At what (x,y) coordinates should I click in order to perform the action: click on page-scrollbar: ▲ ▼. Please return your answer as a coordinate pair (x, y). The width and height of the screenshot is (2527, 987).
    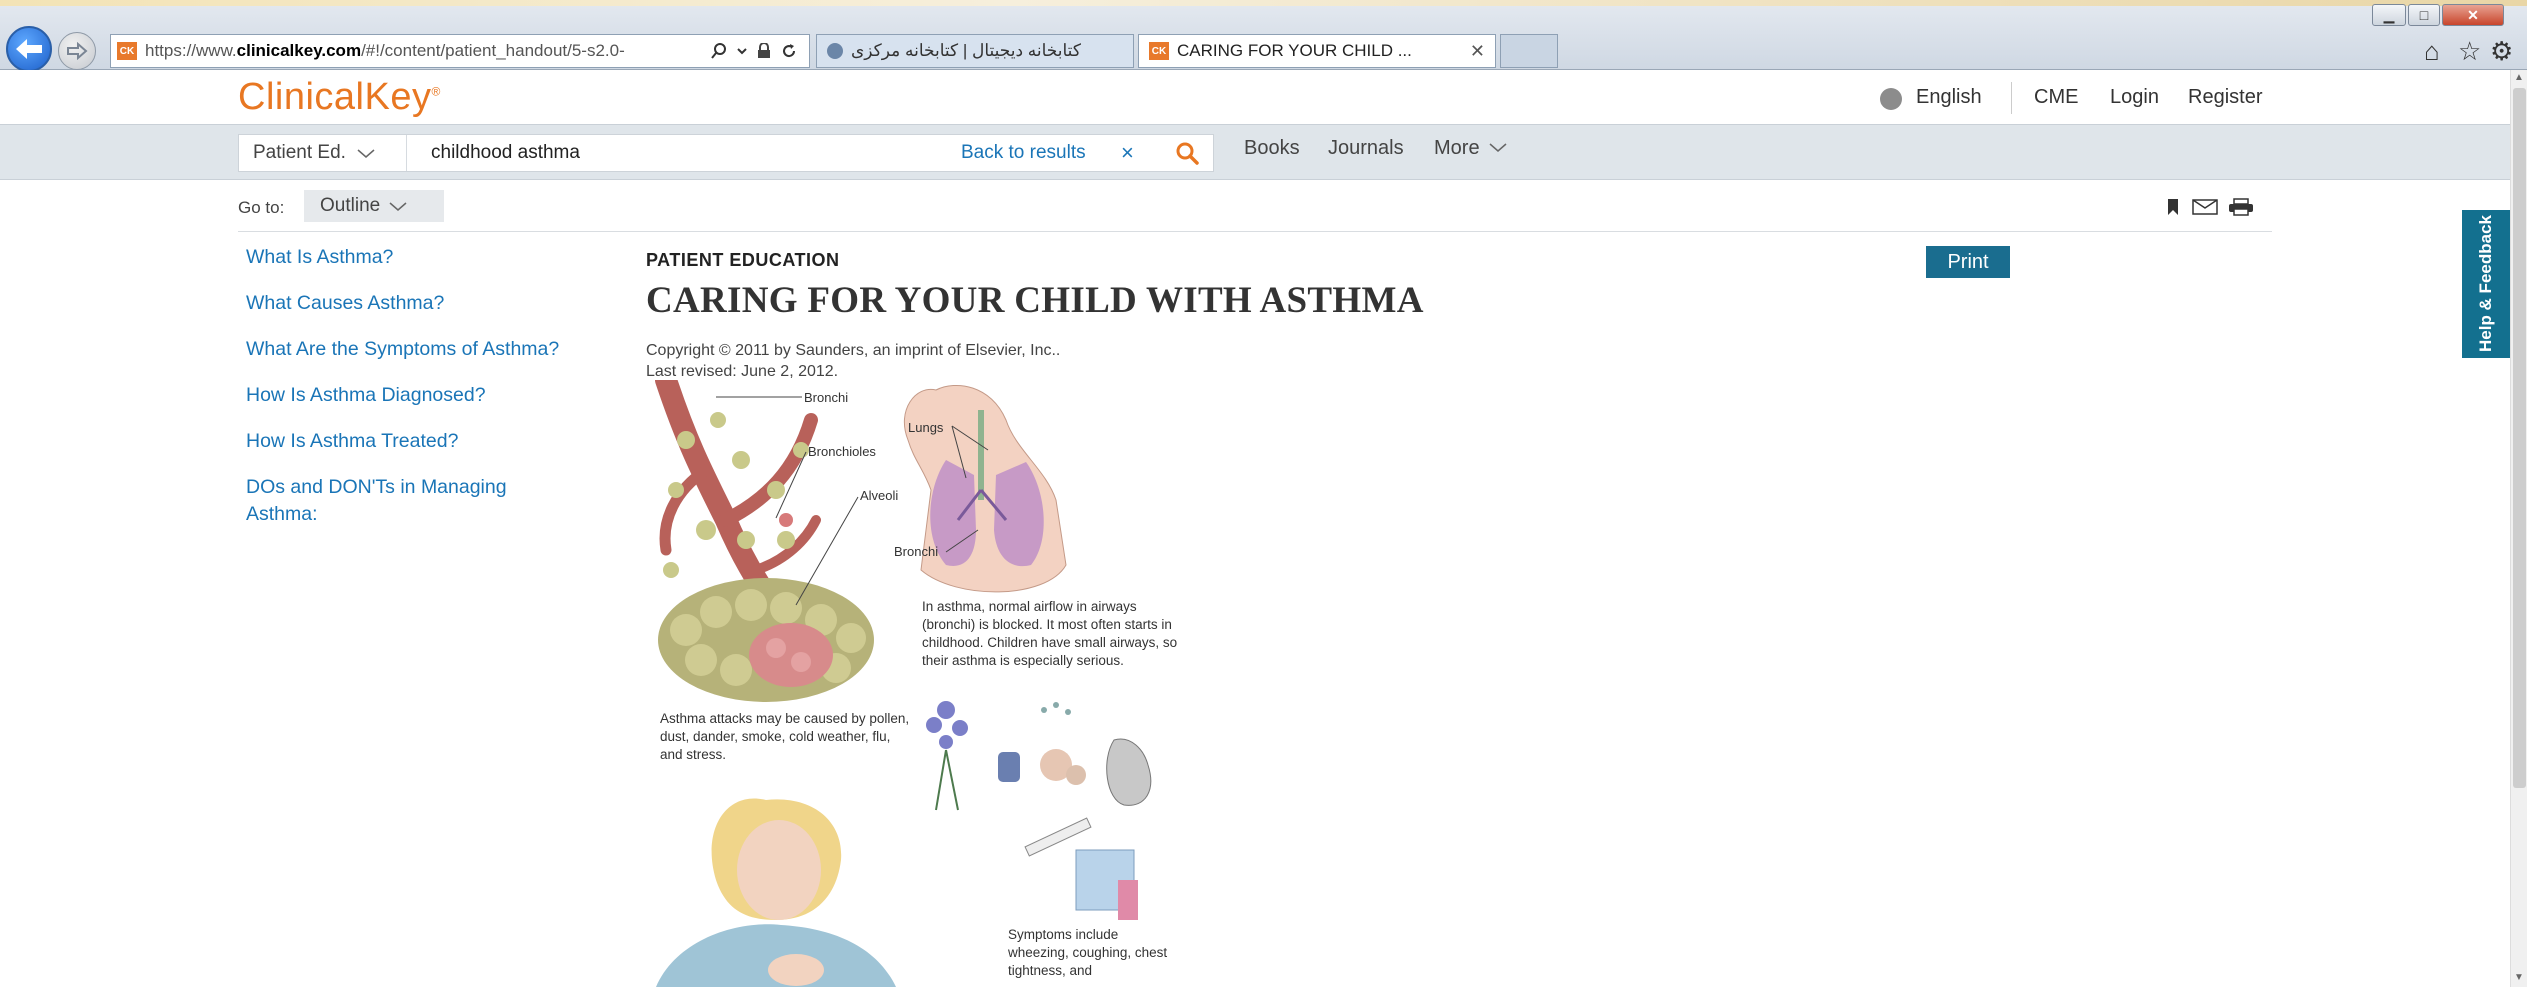
    Looking at the image, I should click on (2518, 528).